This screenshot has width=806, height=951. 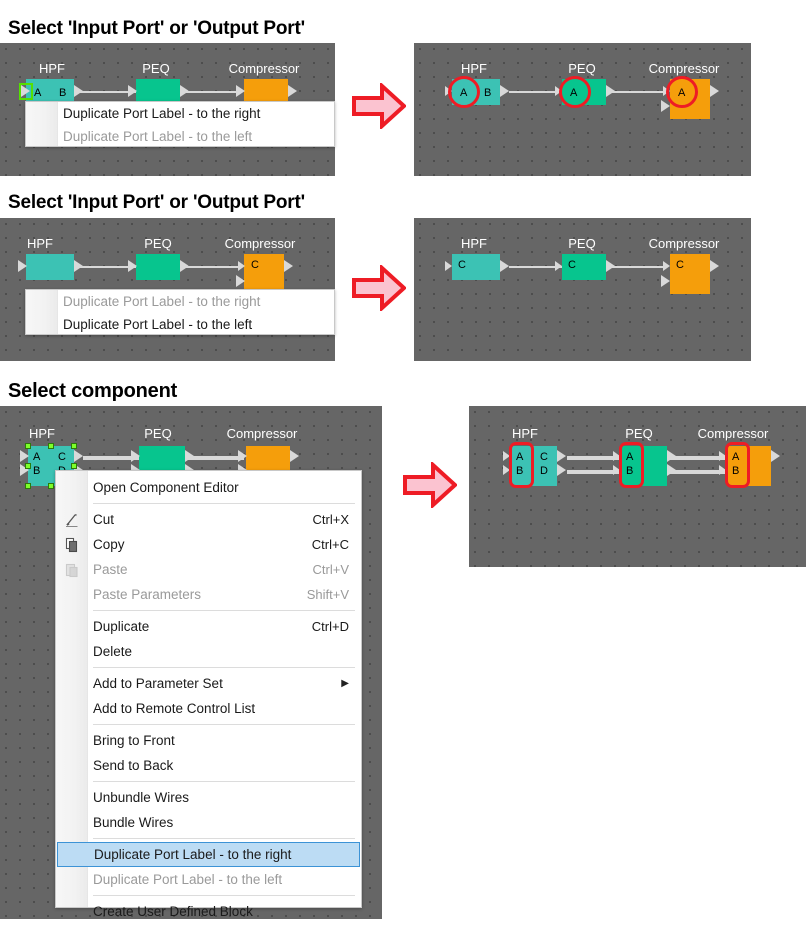 What do you see at coordinates (208, 797) in the screenshot?
I see `menu-item-unbundle-wires: Unbundle Wires` at bounding box center [208, 797].